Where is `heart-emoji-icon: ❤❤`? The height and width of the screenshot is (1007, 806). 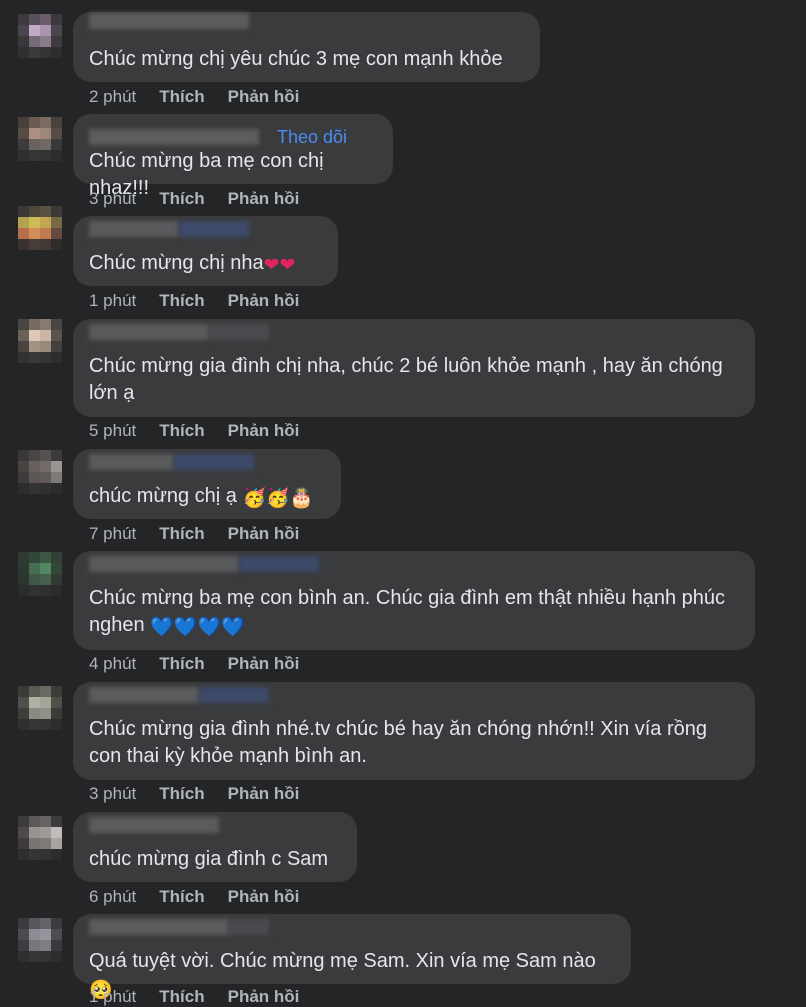 heart-emoji-icon: ❤❤ is located at coordinates (279, 265).